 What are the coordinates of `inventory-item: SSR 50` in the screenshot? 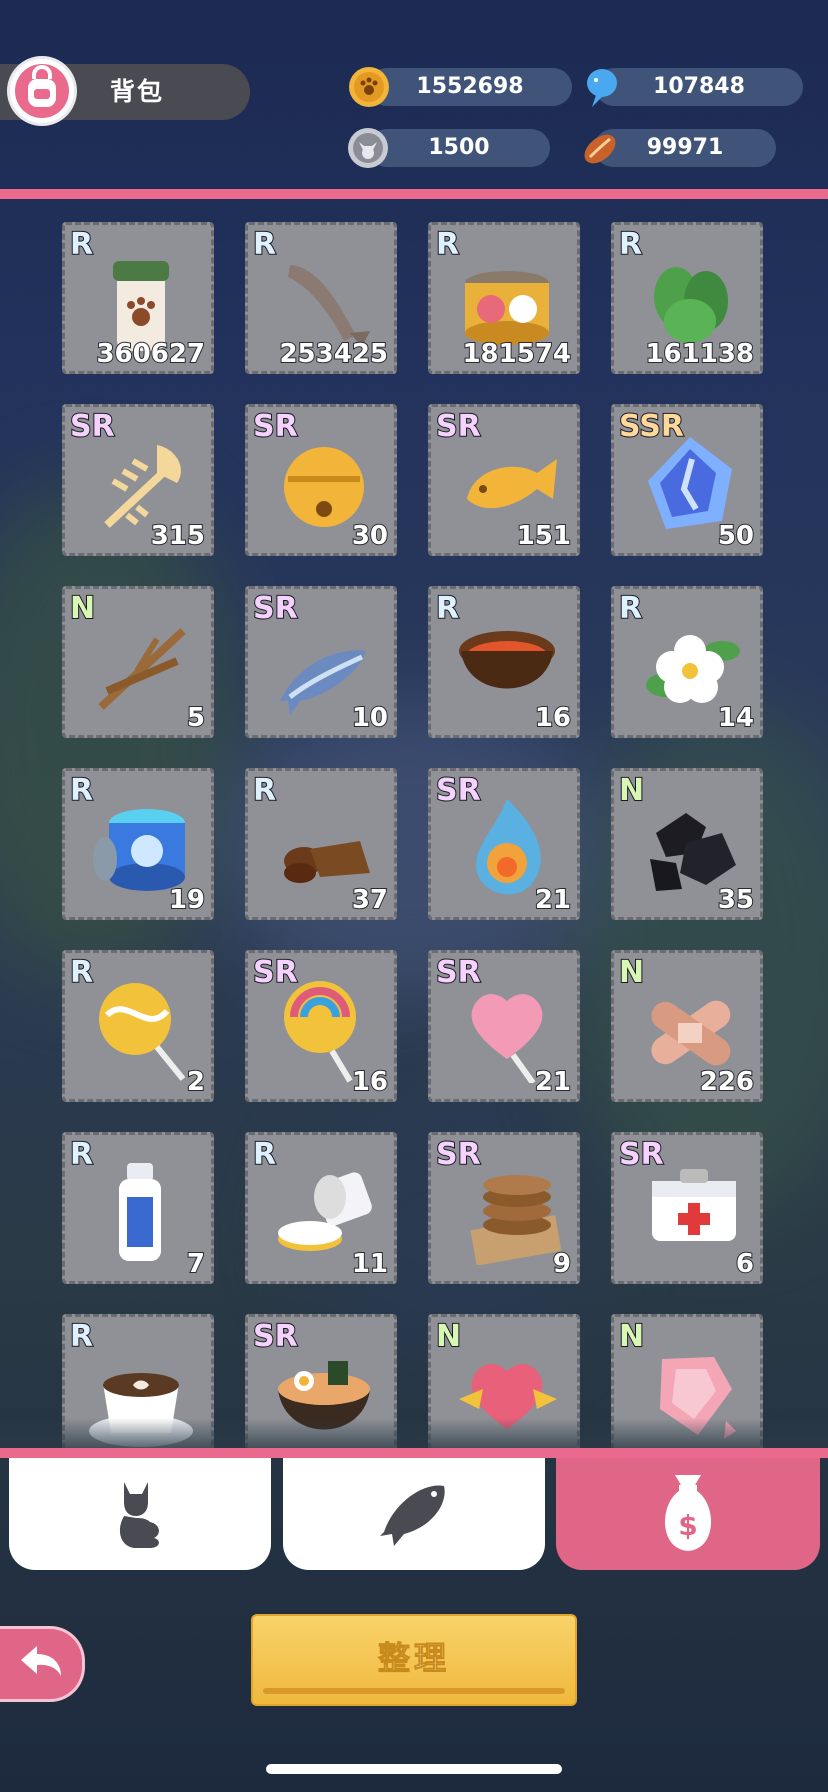 It's located at (687, 480).